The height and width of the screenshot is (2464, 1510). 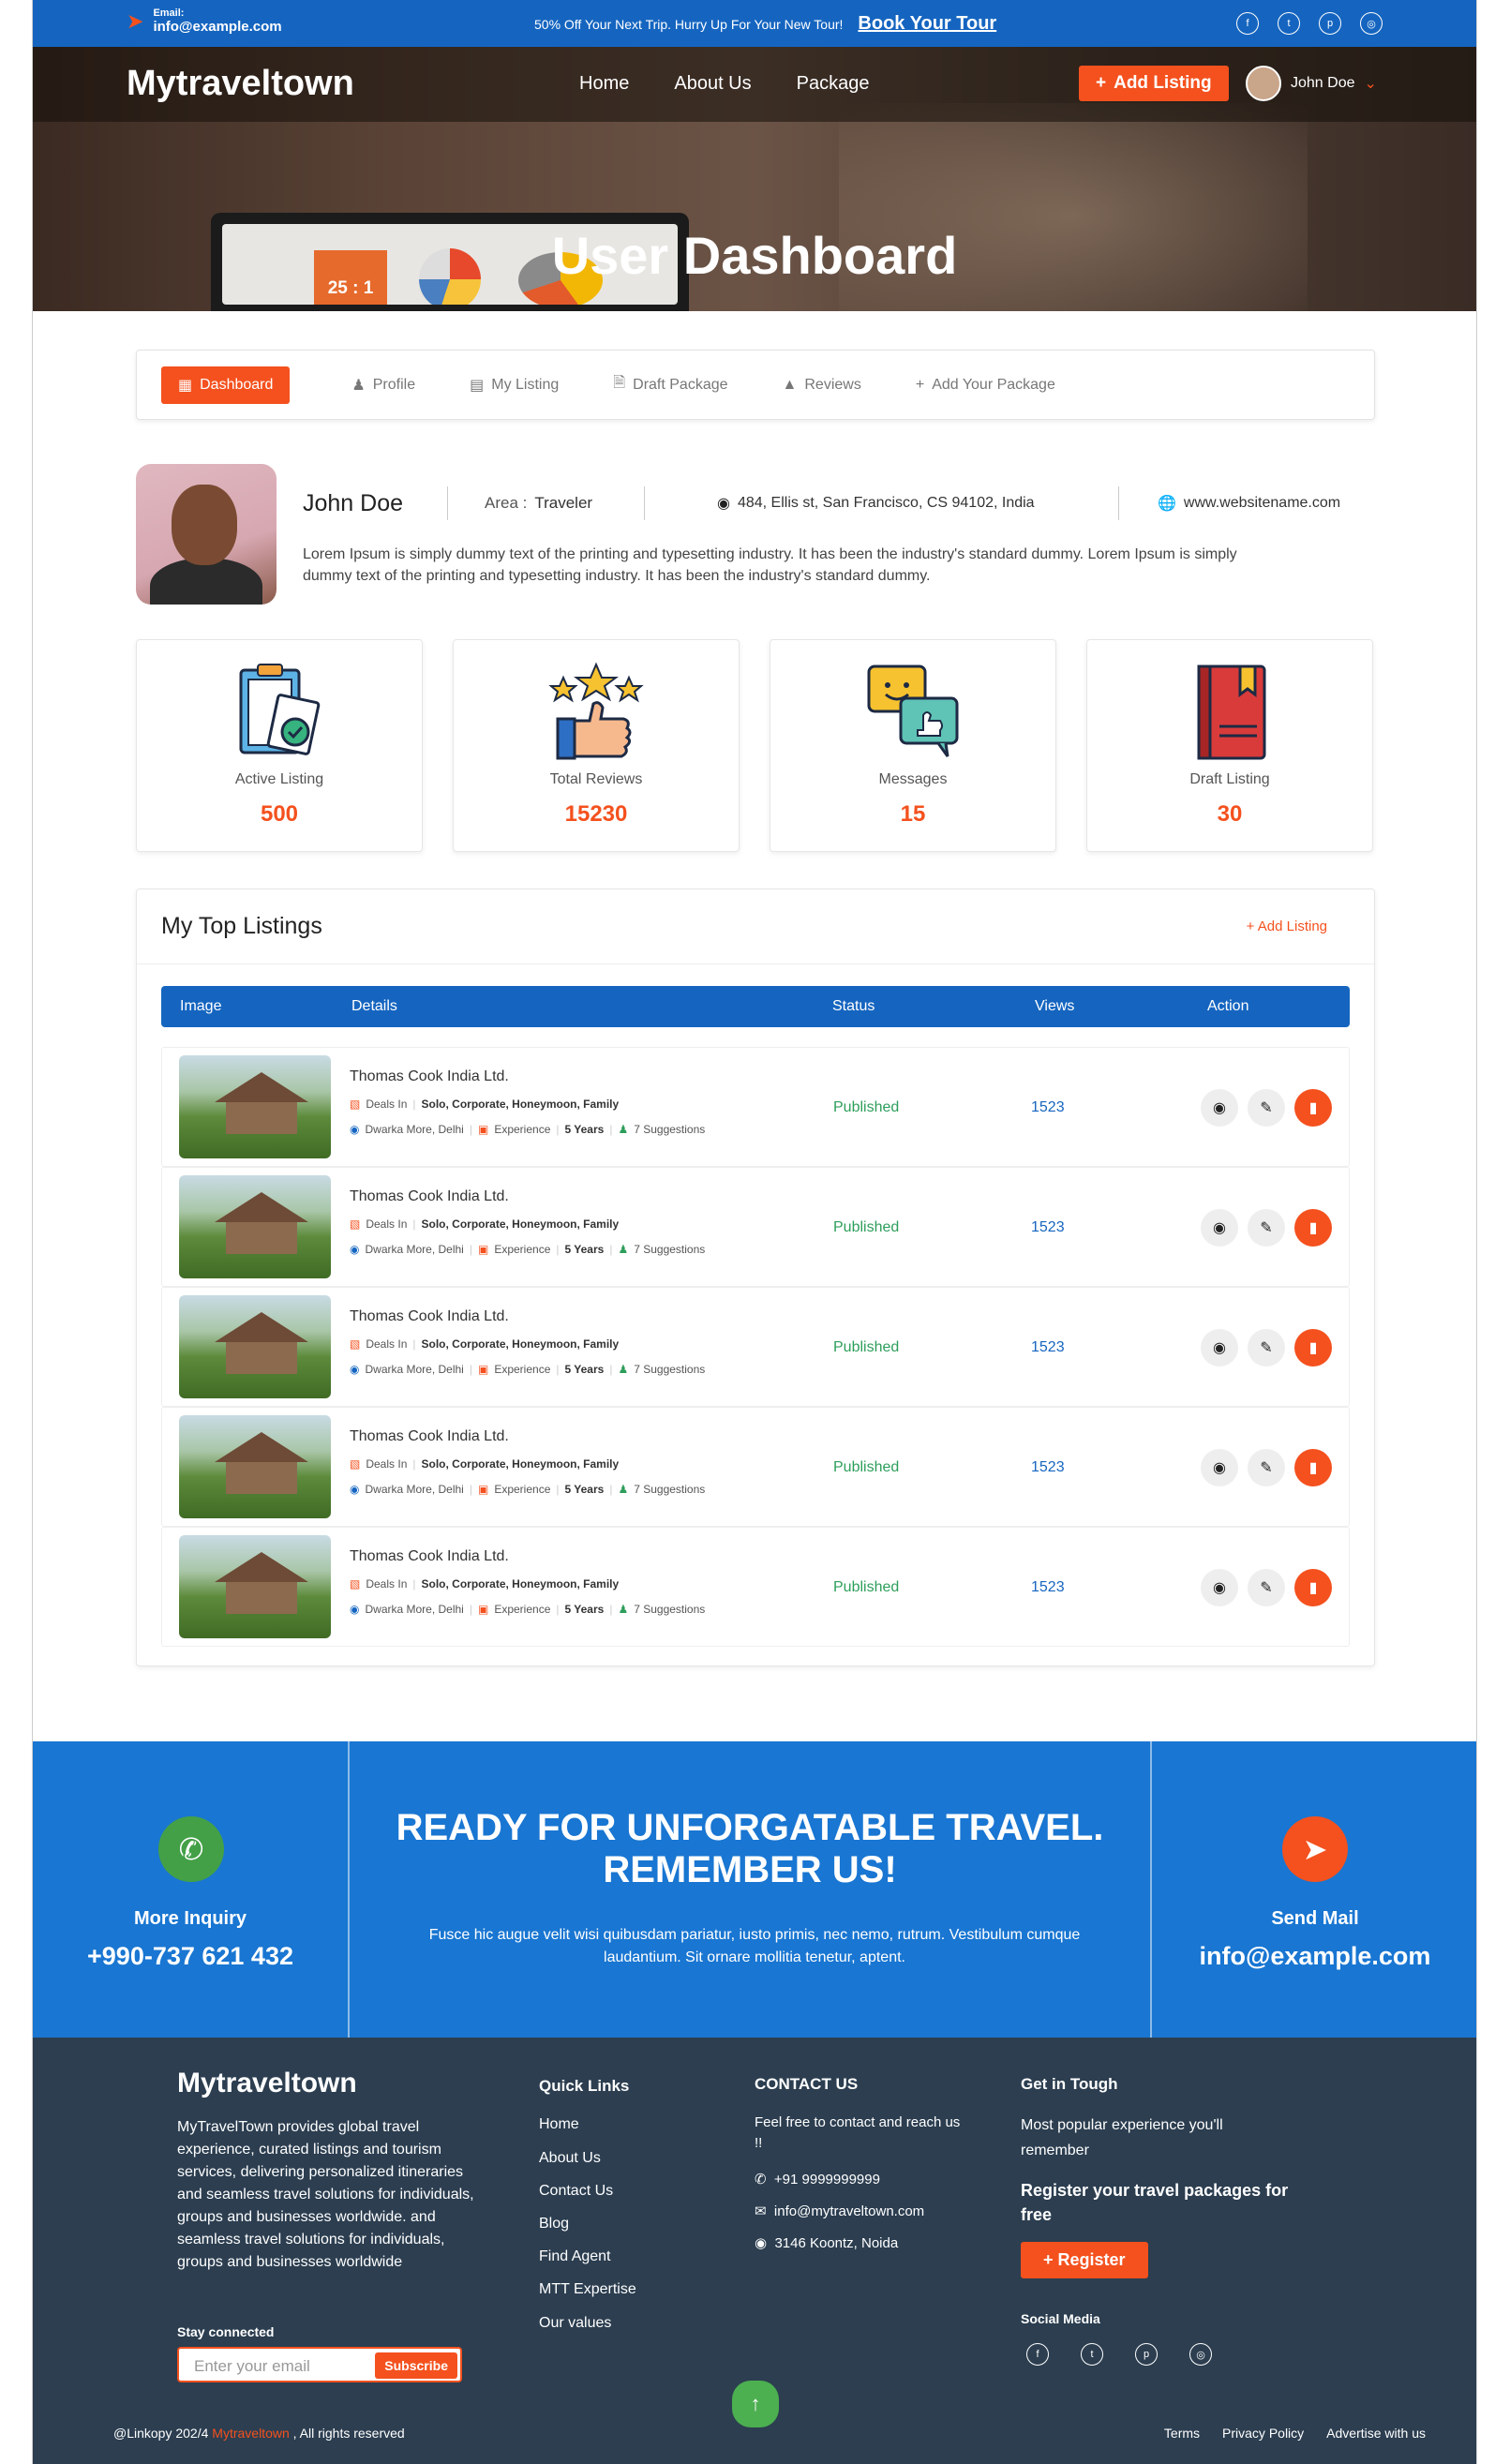 I want to click on register-button: + Register, so click(x=1084, y=2260).